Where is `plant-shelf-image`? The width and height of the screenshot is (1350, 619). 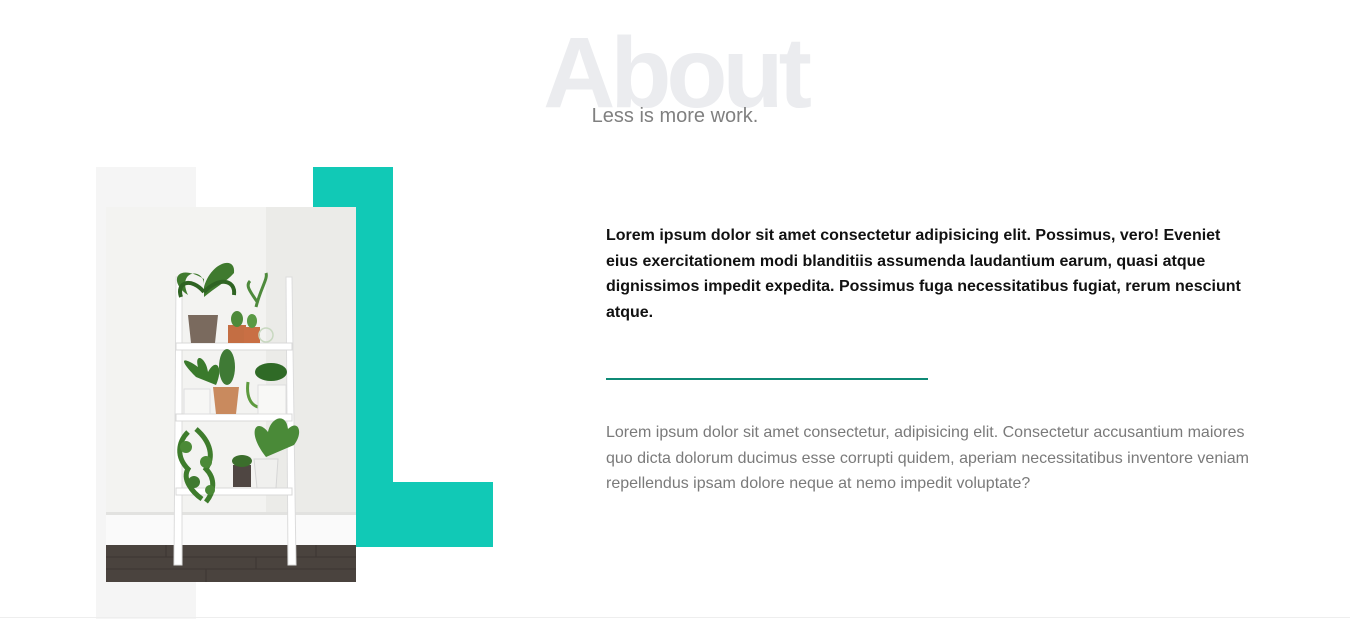
plant-shelf-image is located at coordinates (231, 394).